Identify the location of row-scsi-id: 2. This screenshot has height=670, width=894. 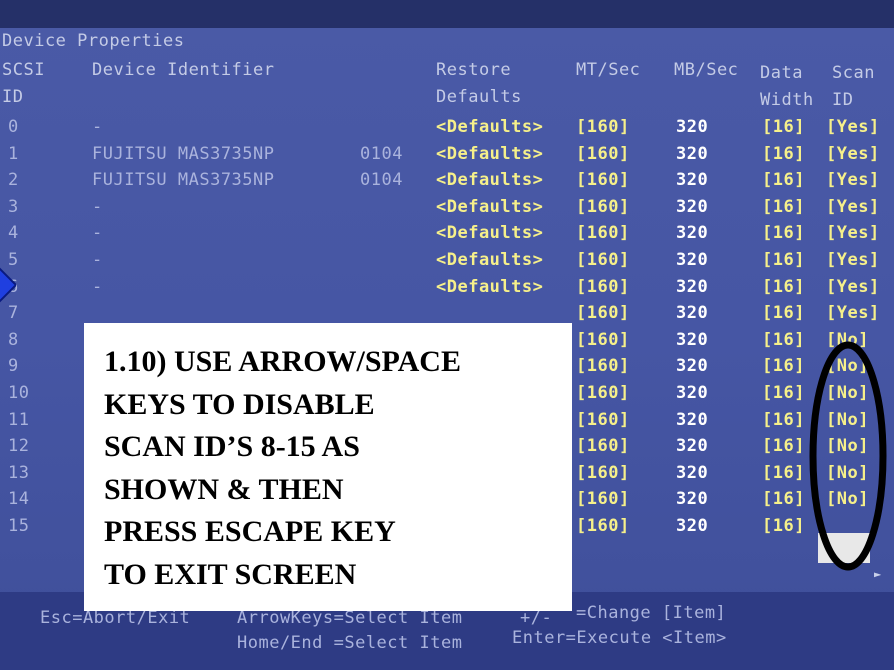
(13, 180).